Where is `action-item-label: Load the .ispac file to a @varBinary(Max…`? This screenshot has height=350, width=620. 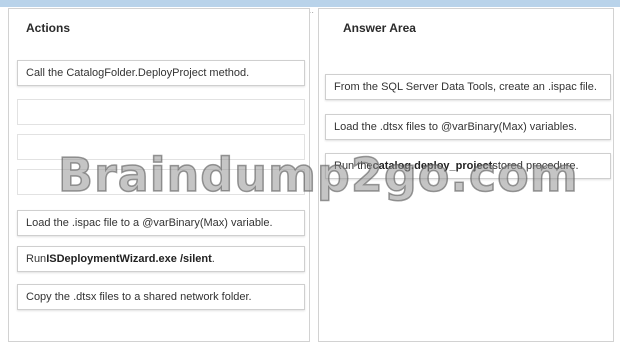
action-item-label: Load the .ispac file to a @varBinary(Max… is located at coordinates (149, 223).